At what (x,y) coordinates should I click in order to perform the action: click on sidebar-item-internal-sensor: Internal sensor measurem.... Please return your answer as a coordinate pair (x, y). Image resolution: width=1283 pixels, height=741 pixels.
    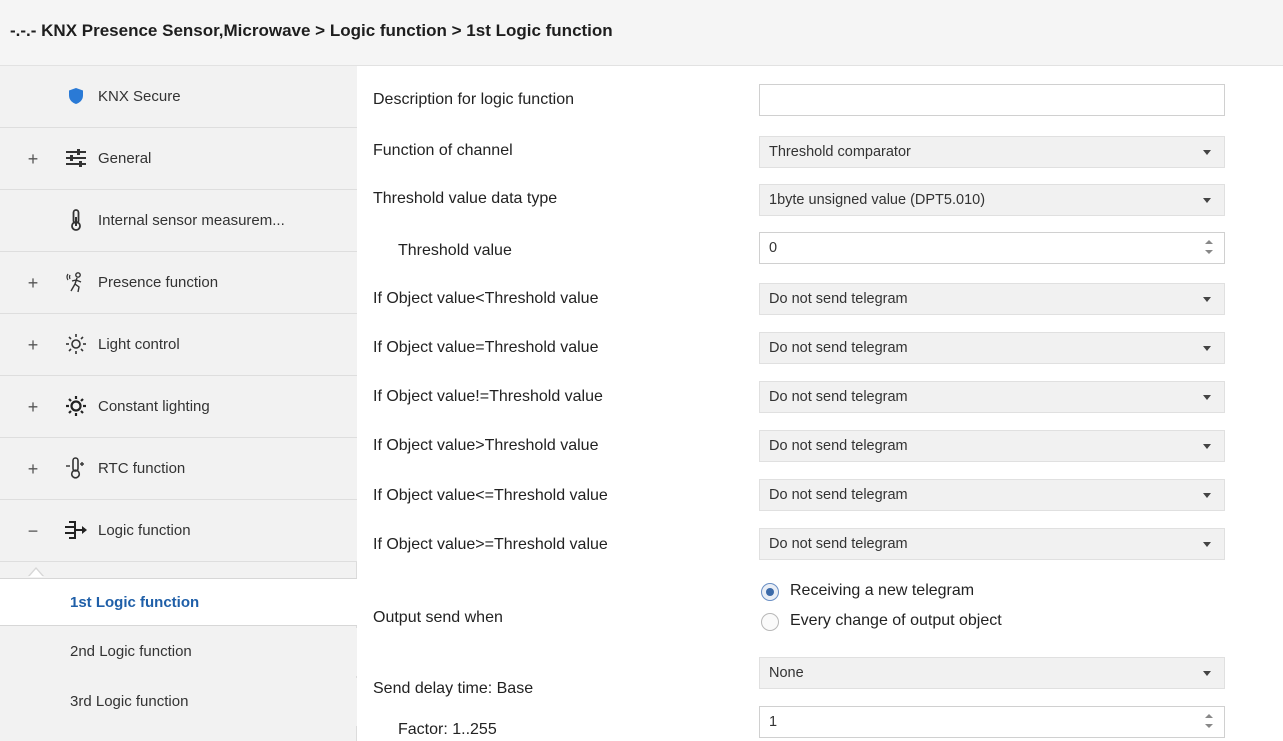
    Looking at the image, I should click on (178, 221).